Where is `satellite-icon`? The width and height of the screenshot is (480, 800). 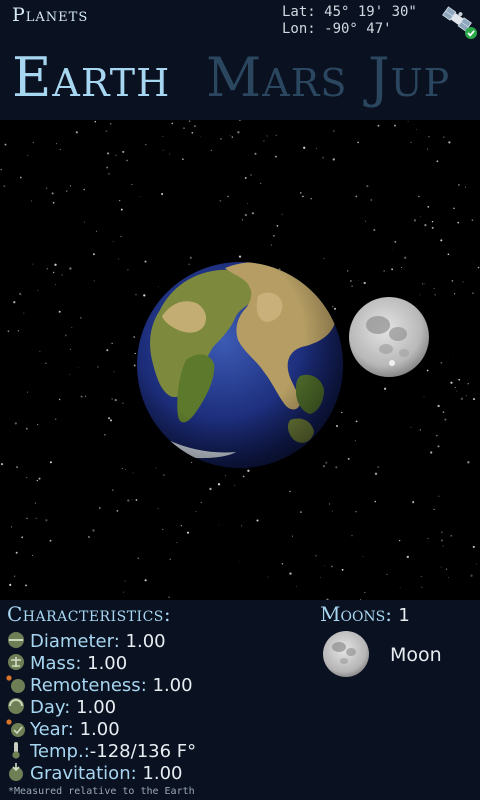 satellite-icon is located at coordinates (459, 22).